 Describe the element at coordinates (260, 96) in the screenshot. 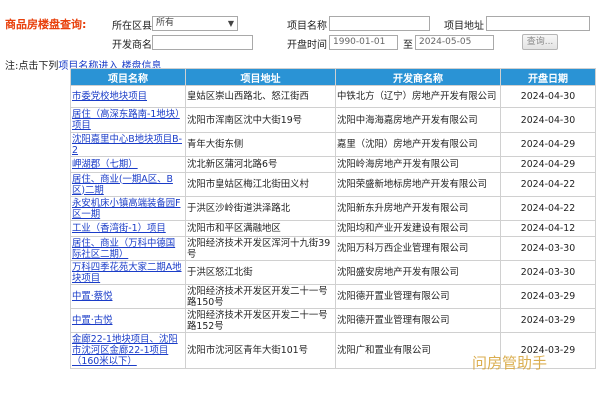

I see `project-address: 皇姑区崇山西路北、怒江街西` at that location.